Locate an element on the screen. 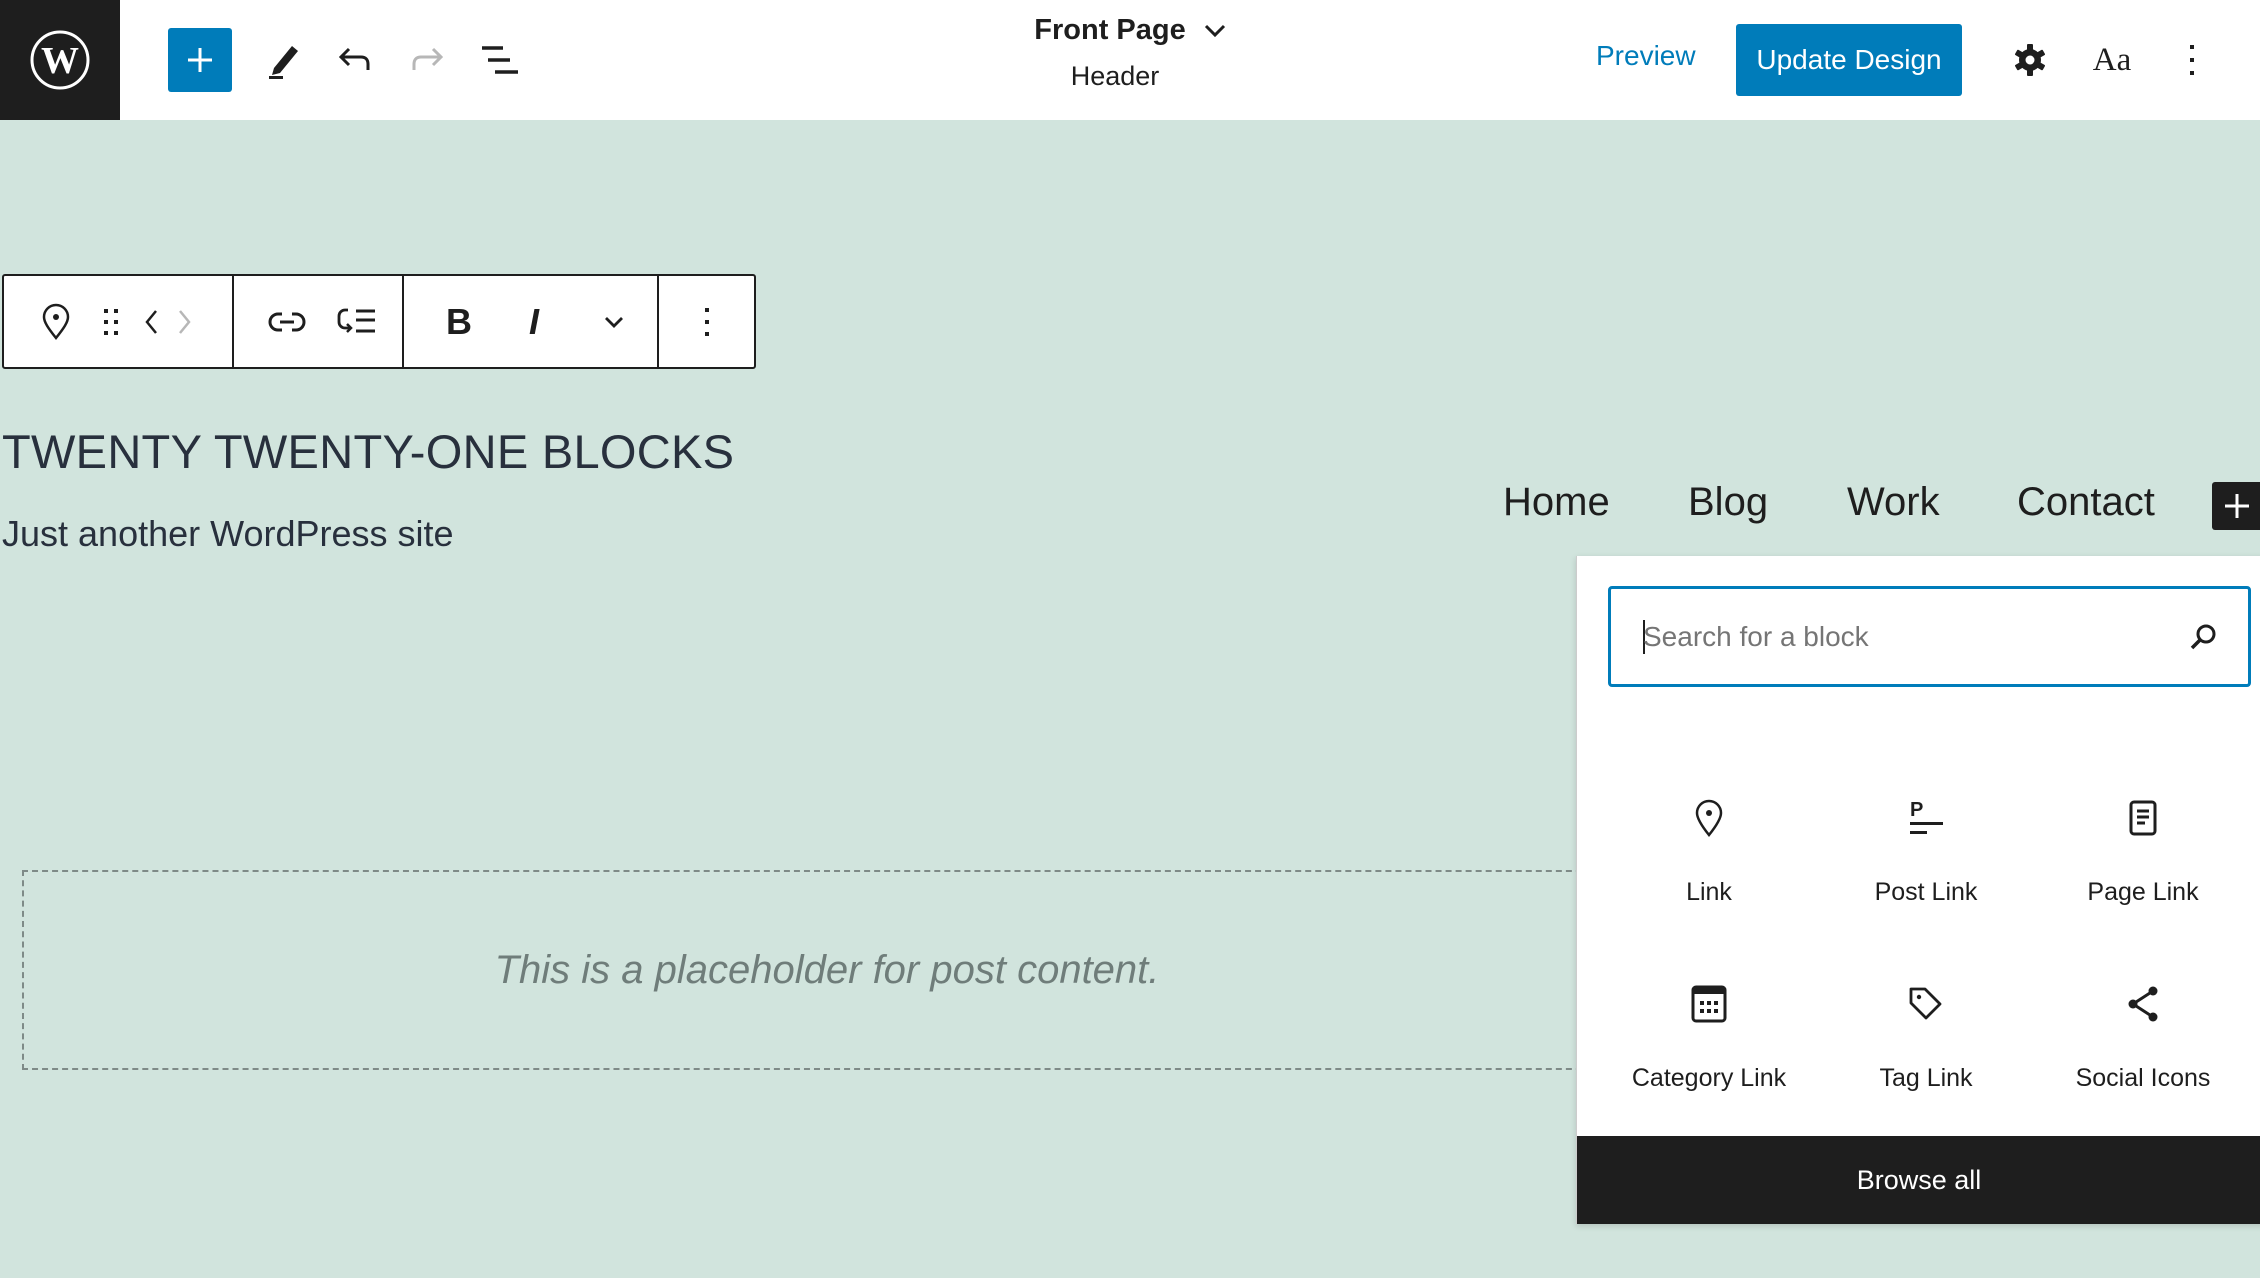 The image size is (2260, 1278). bold-button: B is located at coordinates (459, 321).